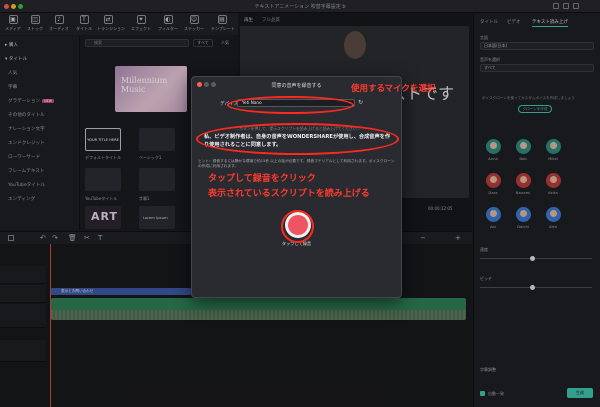 Image resolution: width=600 pixels, height=407 pixels. What do you see at coordinates (290, 105) in the screenshot?
I see `mic-highlight-ring` at bounding box center [290, 105].